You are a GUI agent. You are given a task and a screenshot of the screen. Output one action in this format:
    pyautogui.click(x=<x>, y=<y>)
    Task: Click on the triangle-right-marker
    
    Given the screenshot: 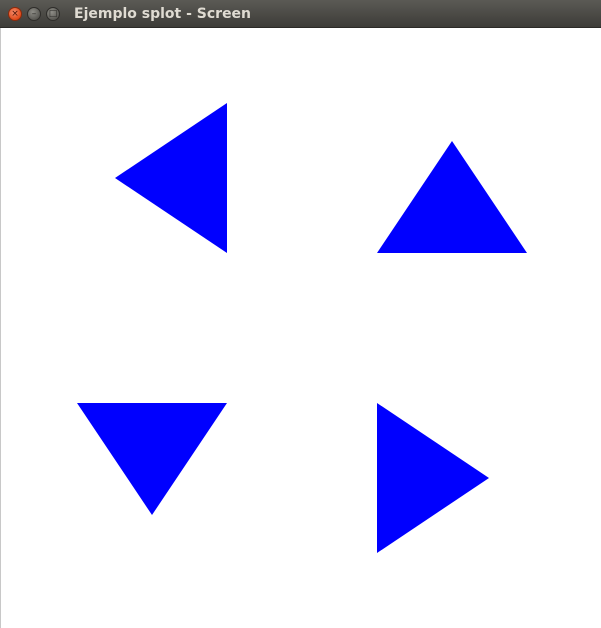 What is the action you would take?
    pyautogui.click(x=433, y=478)
    